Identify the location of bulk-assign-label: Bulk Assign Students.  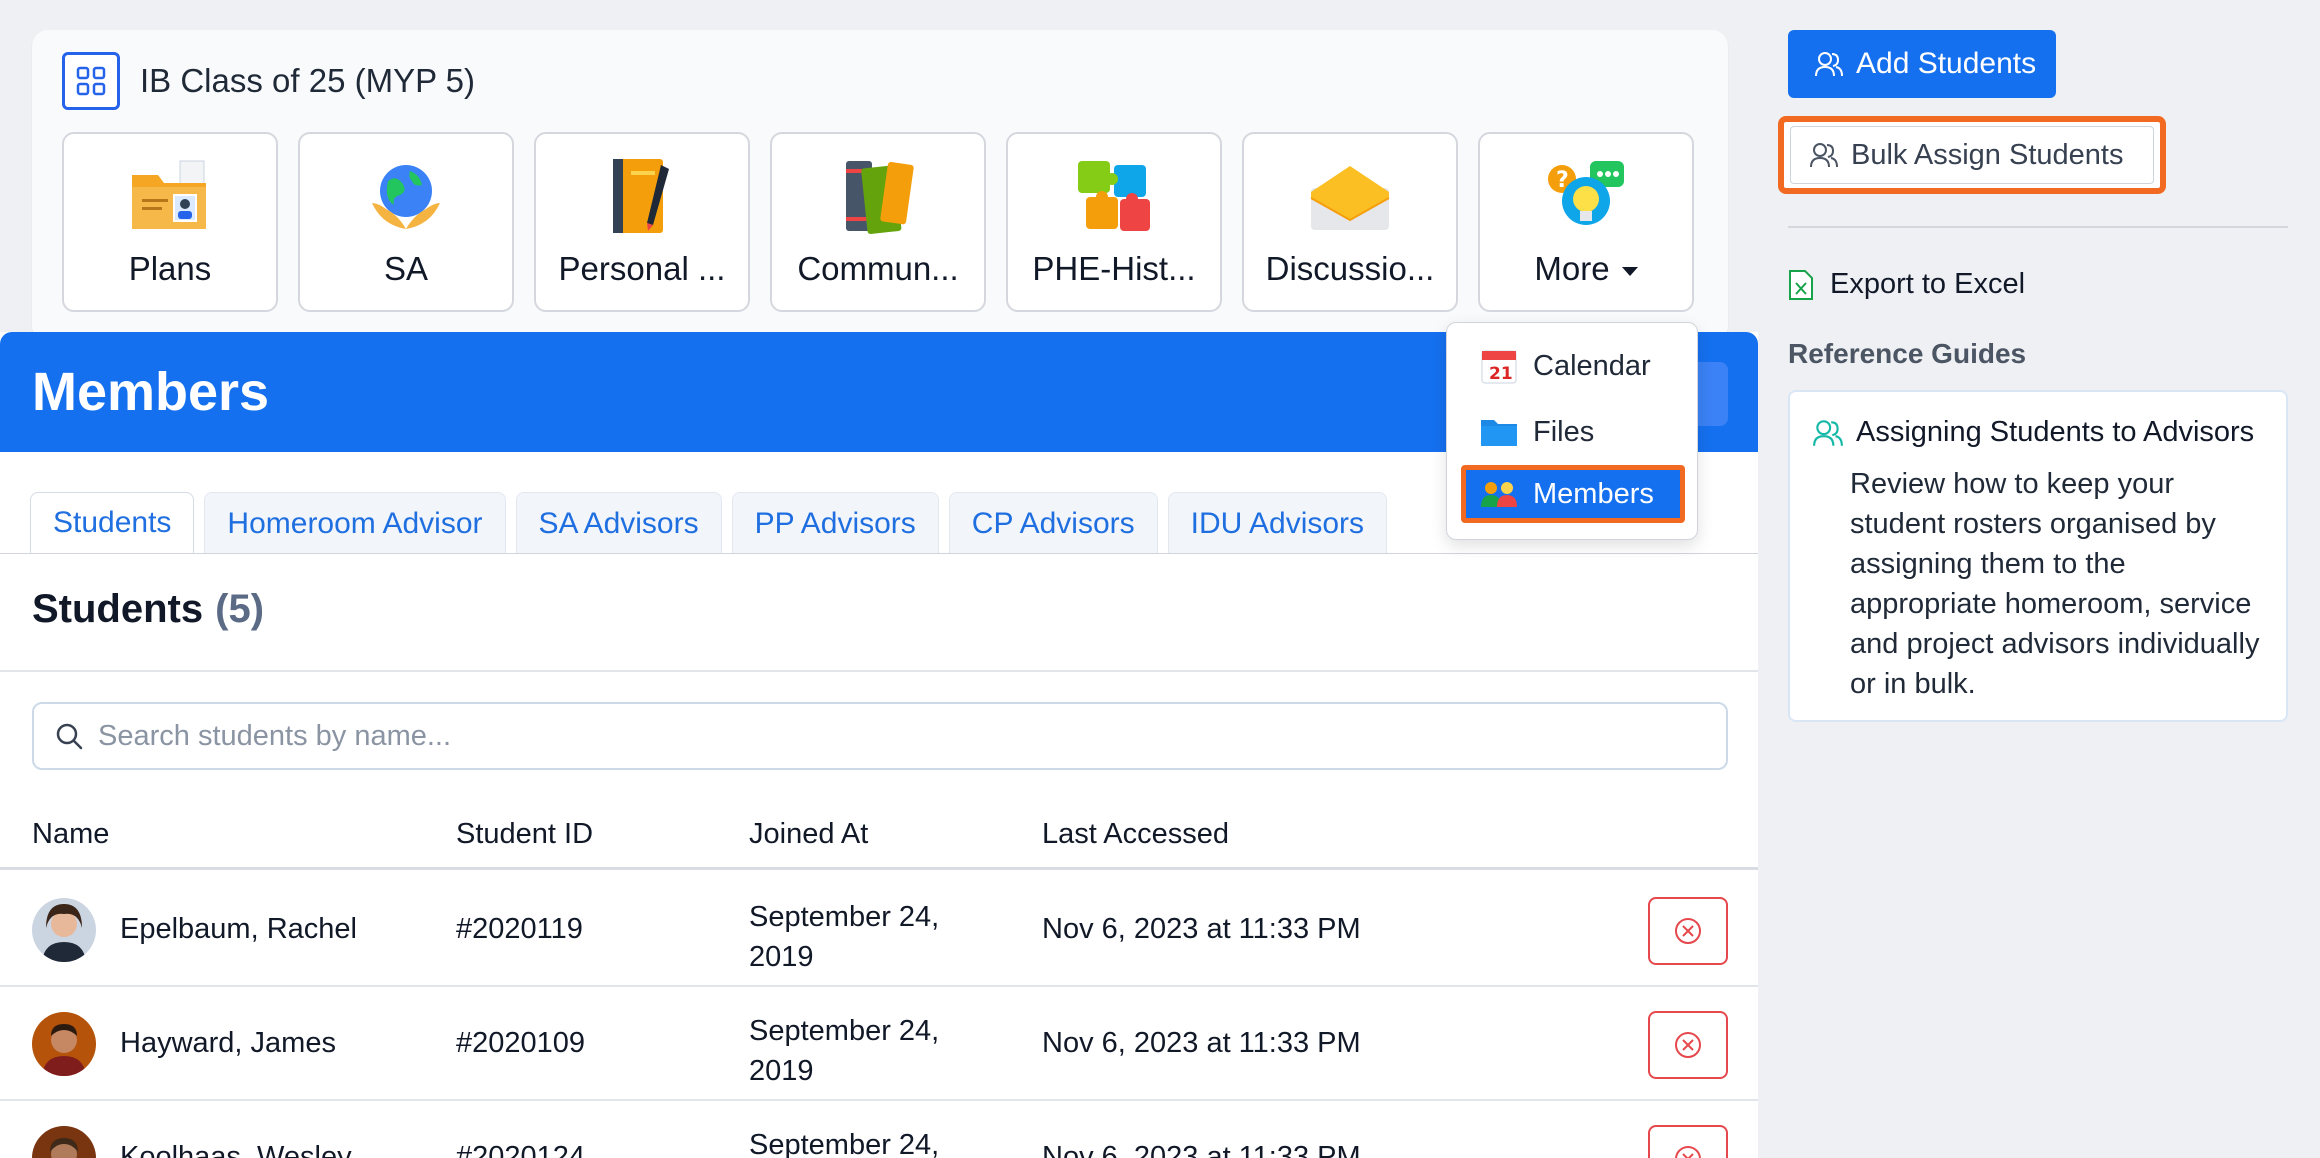
(1987, 154).